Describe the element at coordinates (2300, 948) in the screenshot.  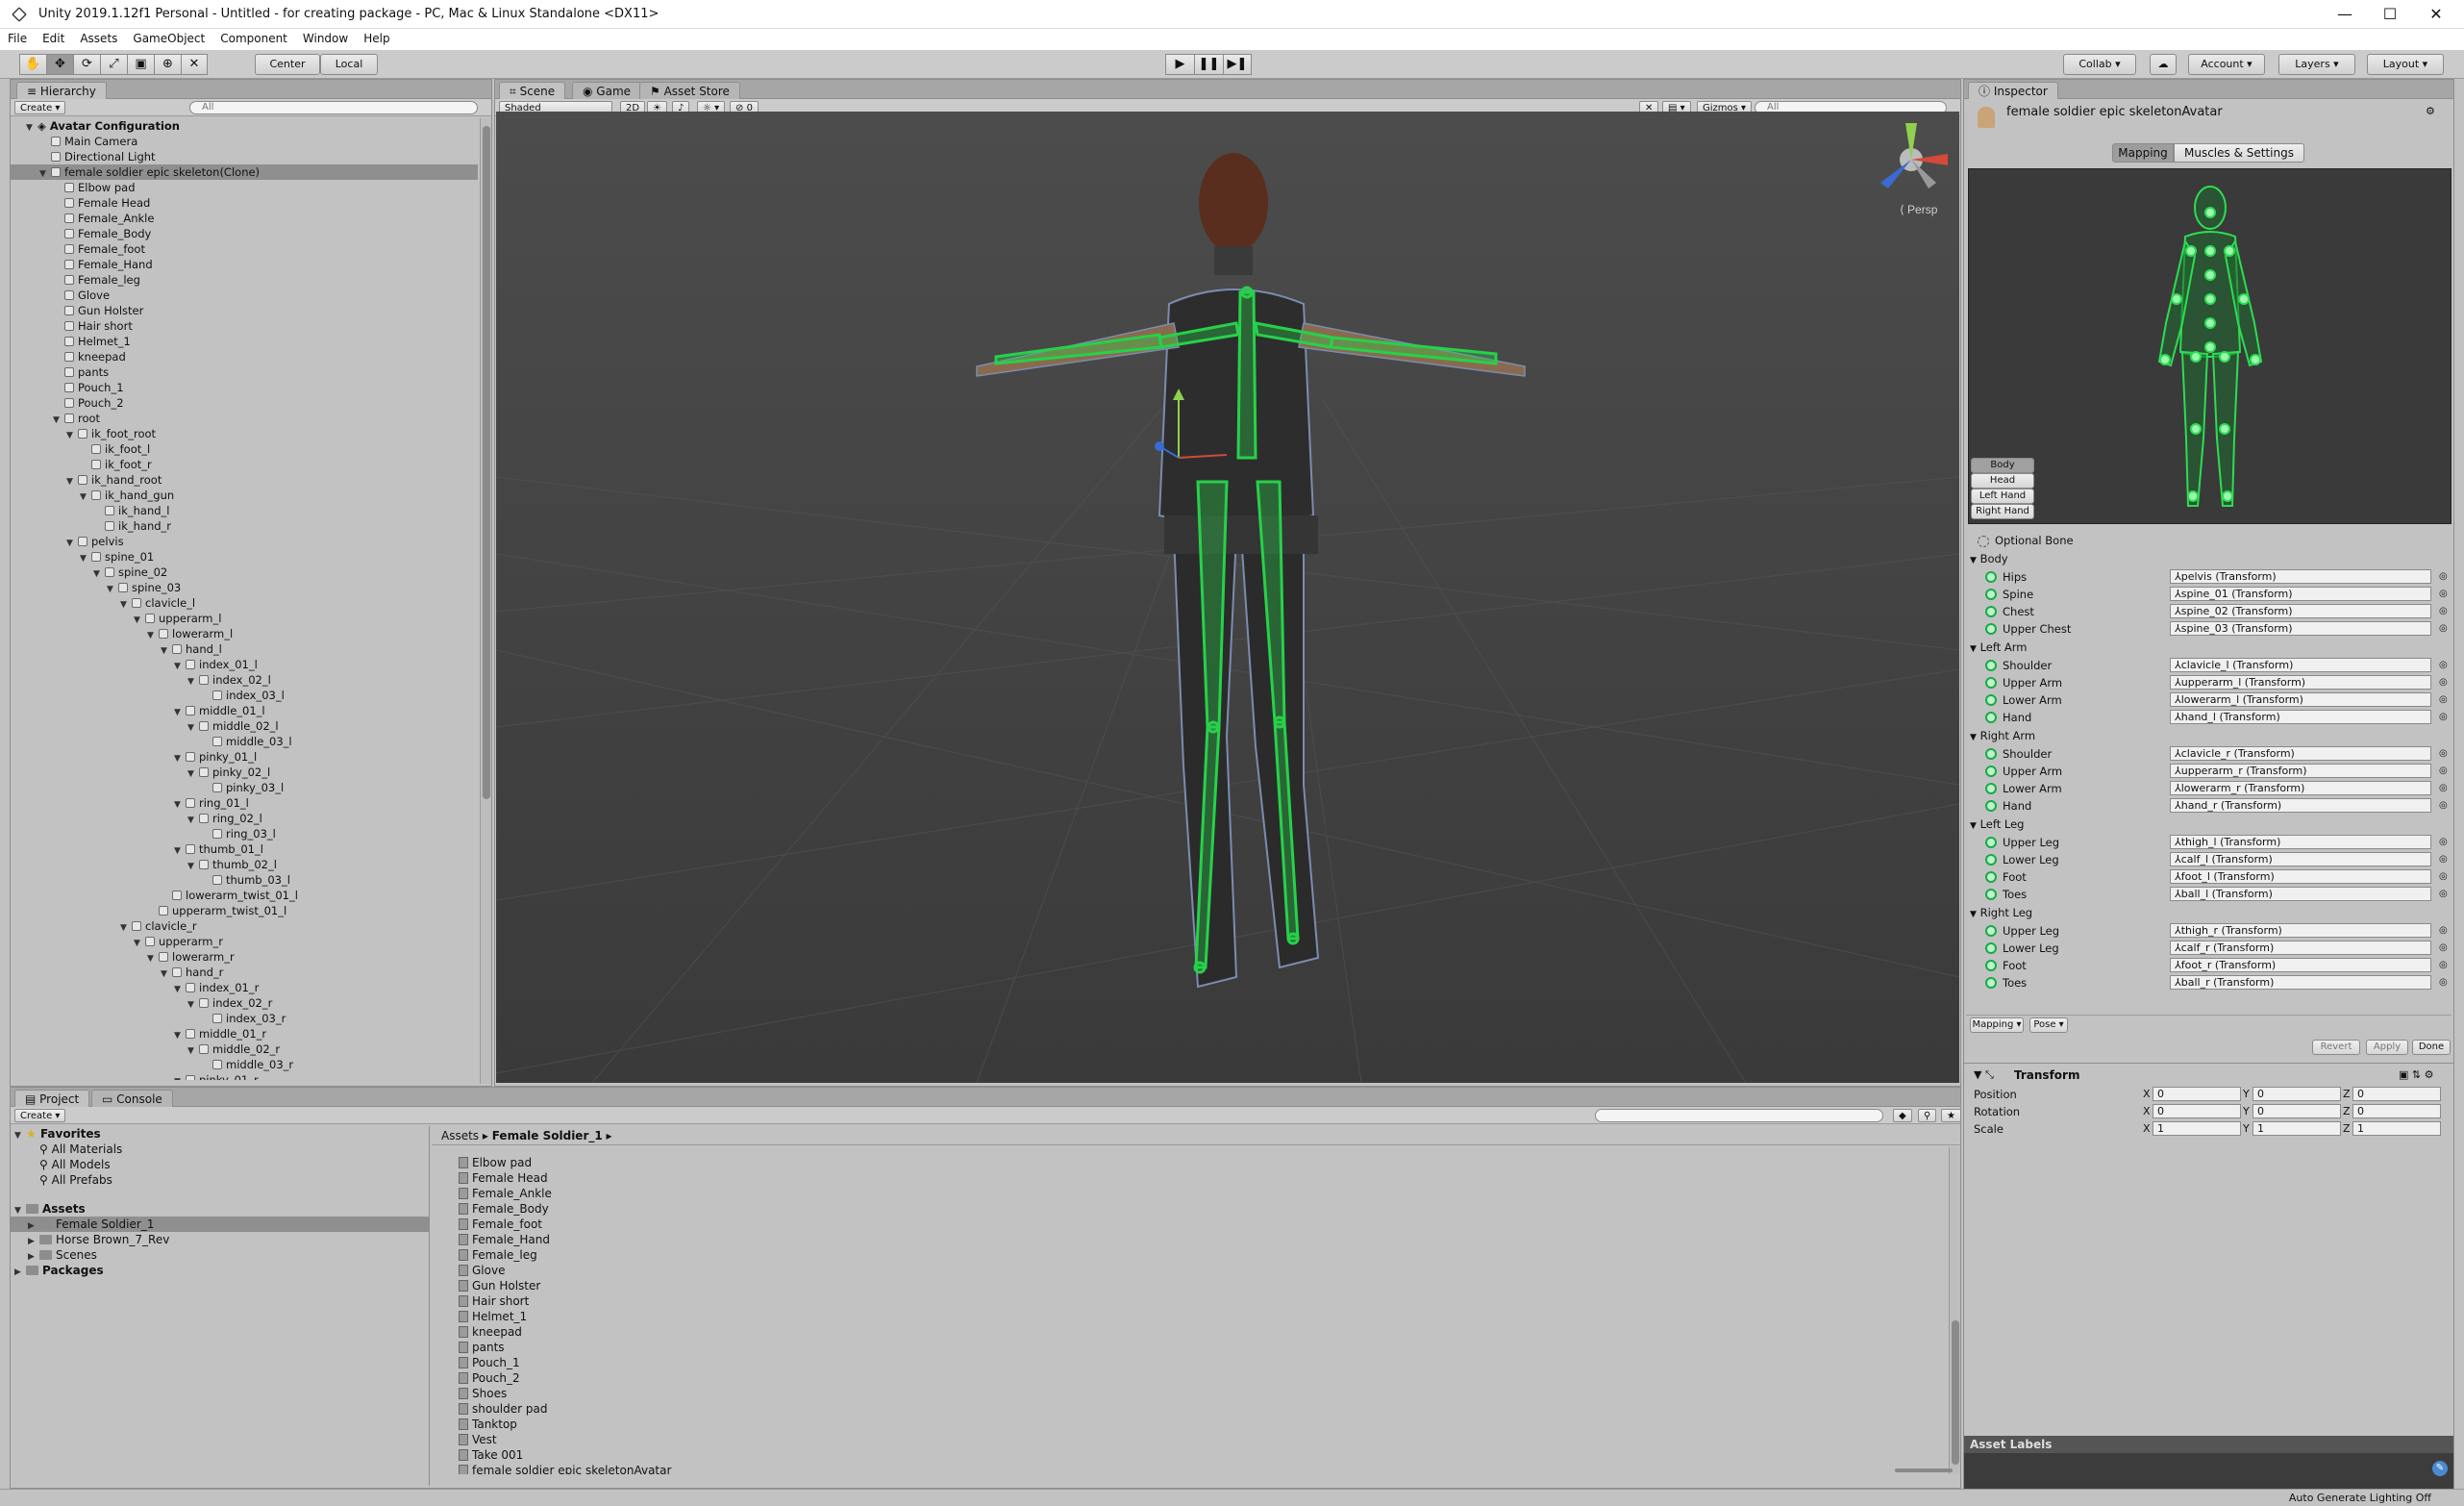
I see `bone-transform-field: ⅄calf_r (Transform)` at that location.